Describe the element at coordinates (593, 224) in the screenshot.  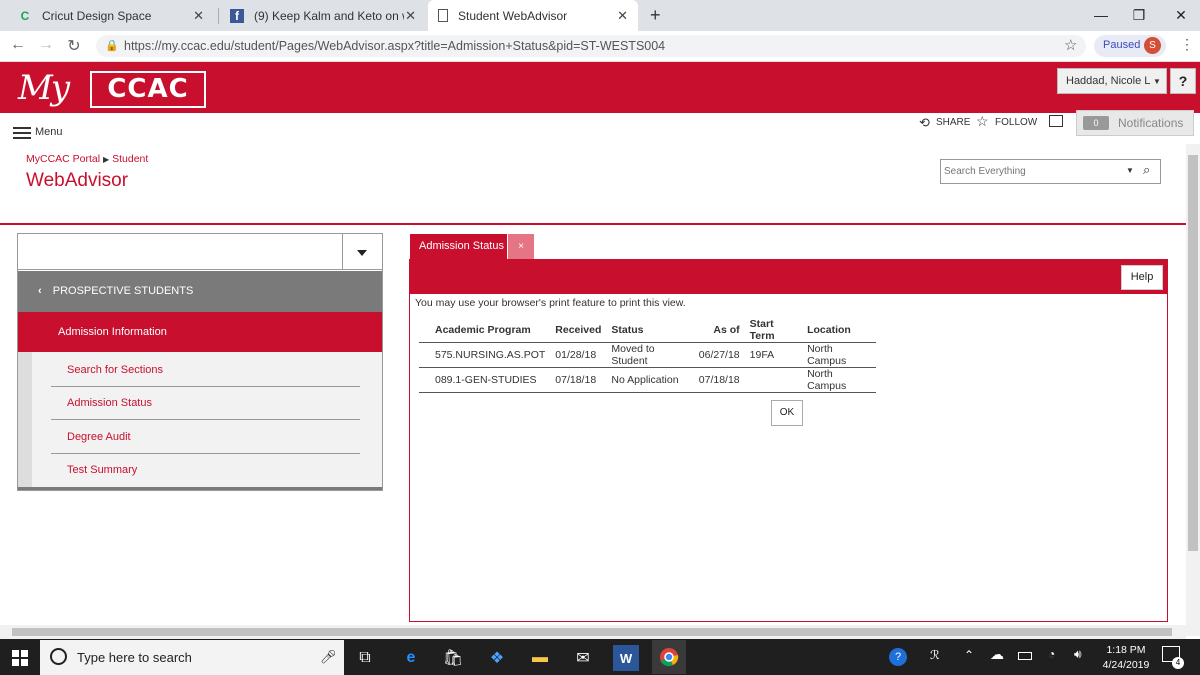
I see `header-divider` at that location.